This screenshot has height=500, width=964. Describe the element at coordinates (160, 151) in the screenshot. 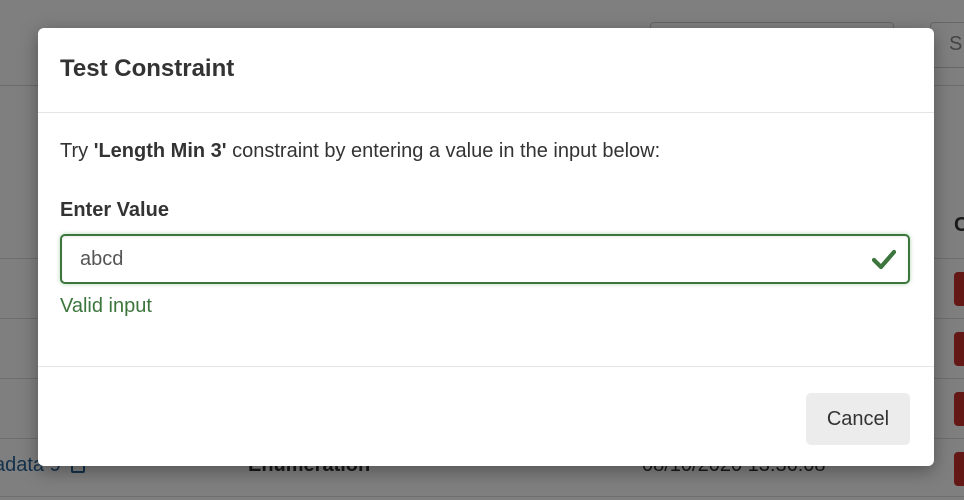

I see `constraint-name: 'Length Min 3'` at that location.